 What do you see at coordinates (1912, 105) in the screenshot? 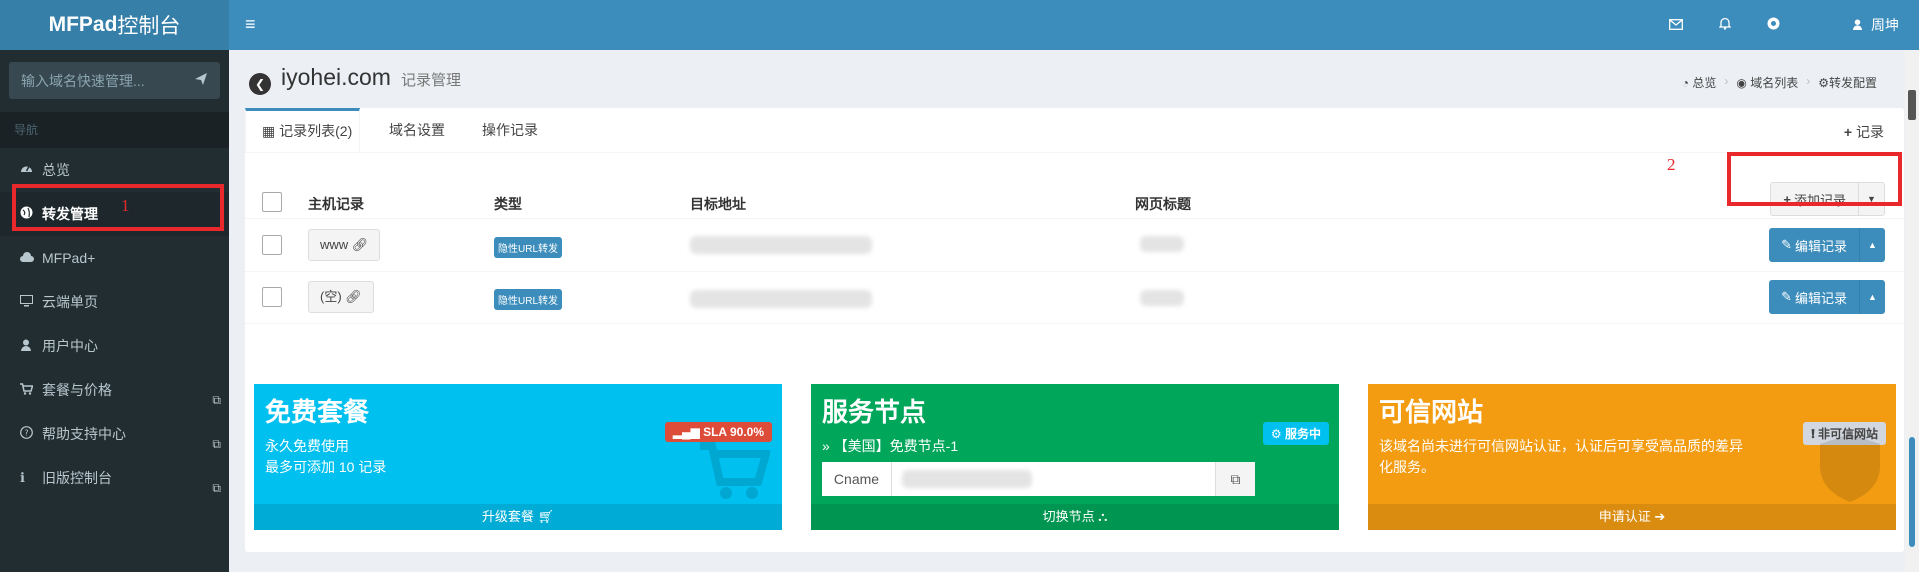
I see `scrollbar-handle-top` at bounding box center [1912, 105].